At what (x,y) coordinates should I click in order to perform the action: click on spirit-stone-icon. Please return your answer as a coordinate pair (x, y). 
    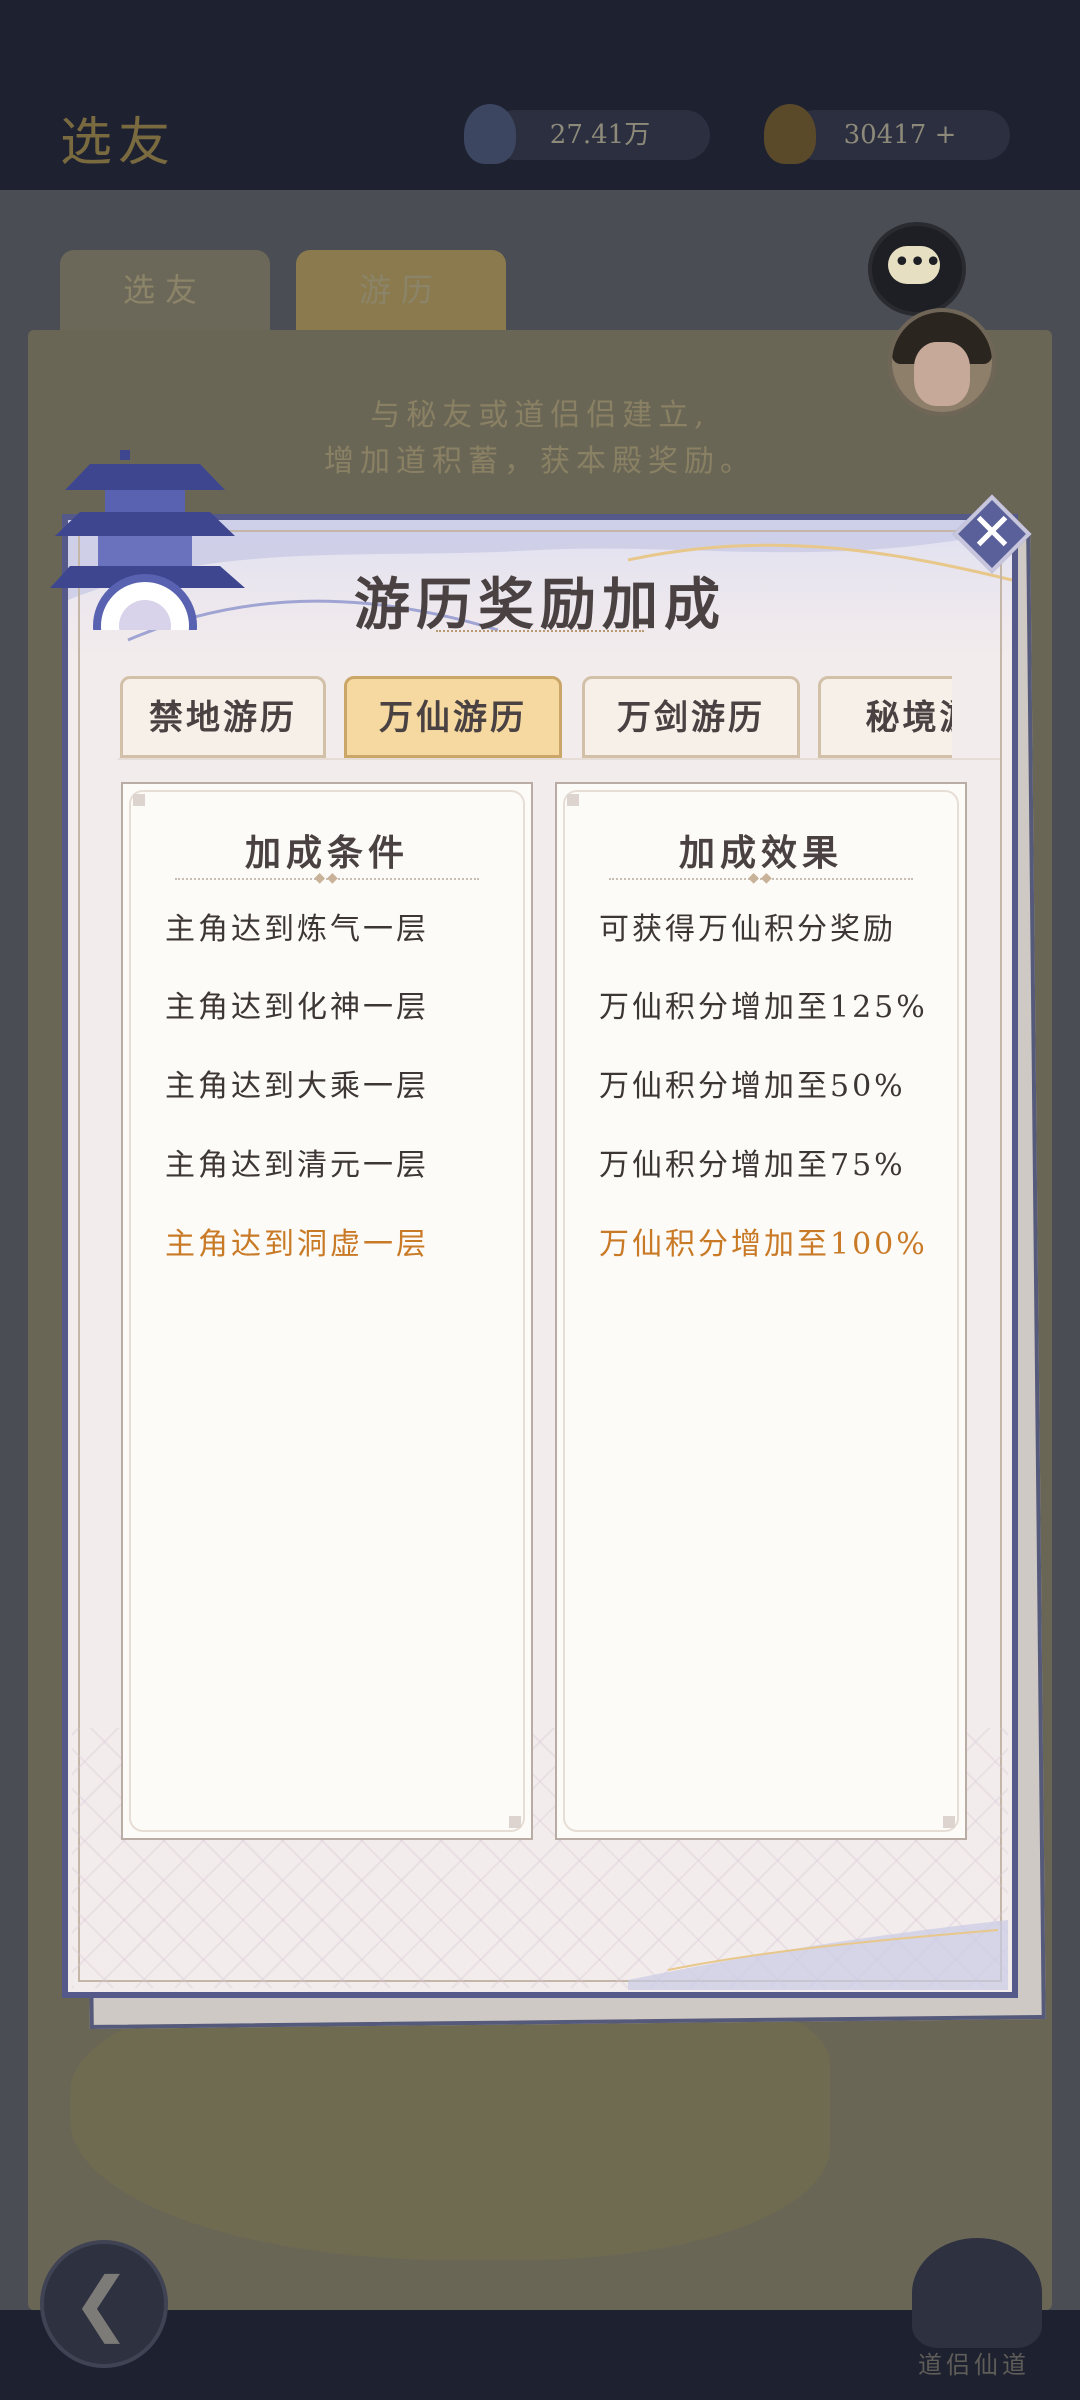
    Looking at the image, I should click on (490, 134).